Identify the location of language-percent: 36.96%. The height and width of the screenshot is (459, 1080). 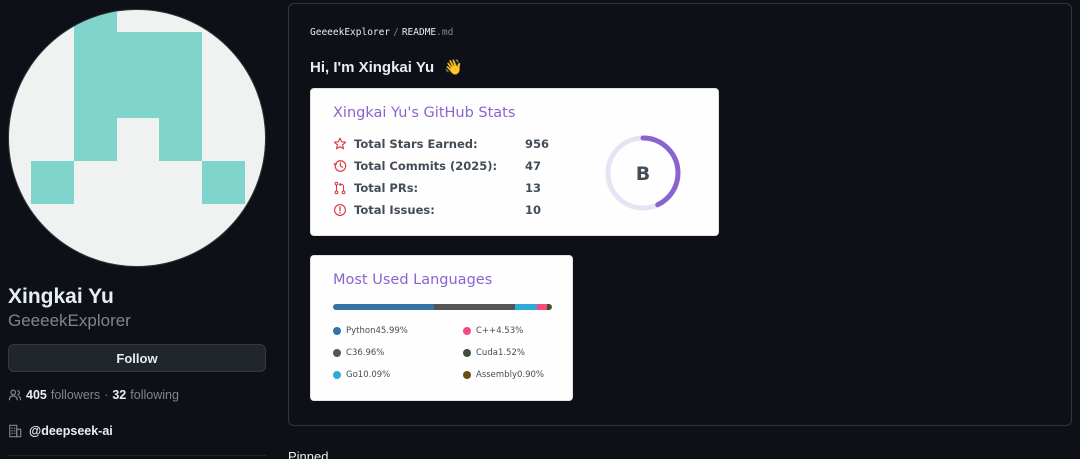
(368, 353).